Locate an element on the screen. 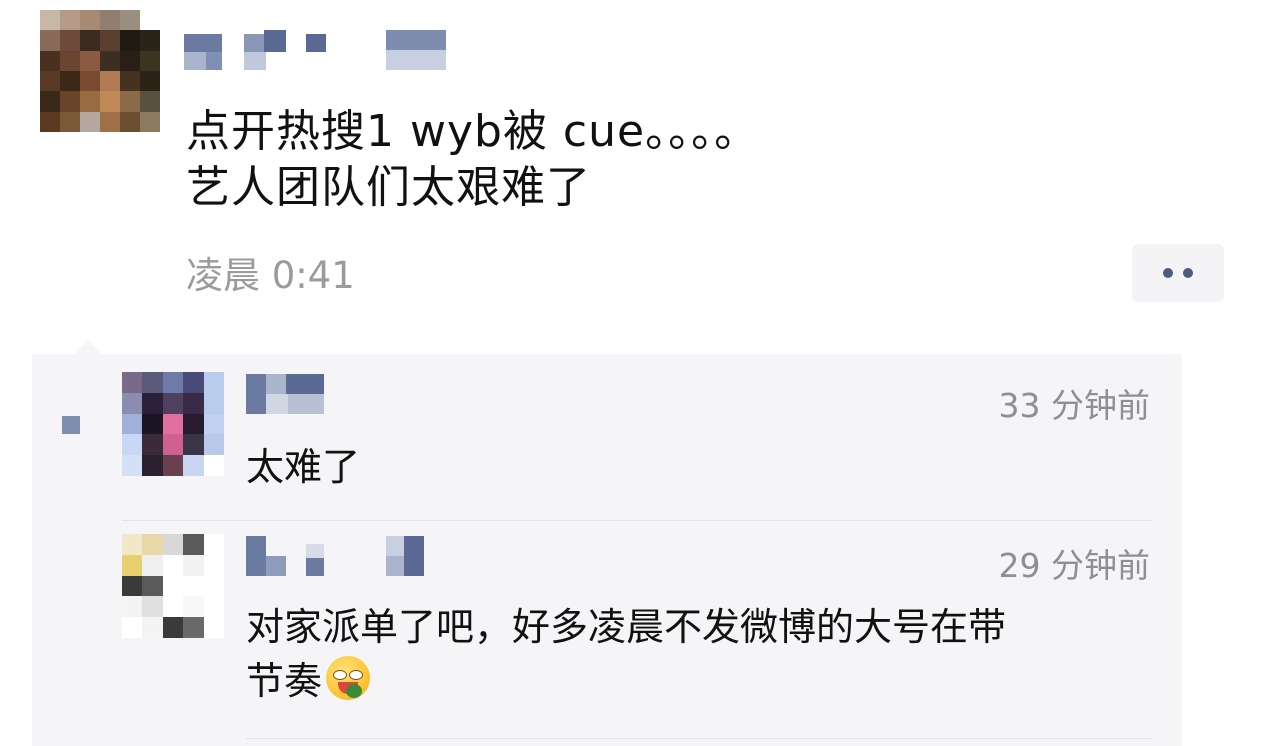  comment-timestamp: 33 分钟前 is located at coordinates (1074, 405).